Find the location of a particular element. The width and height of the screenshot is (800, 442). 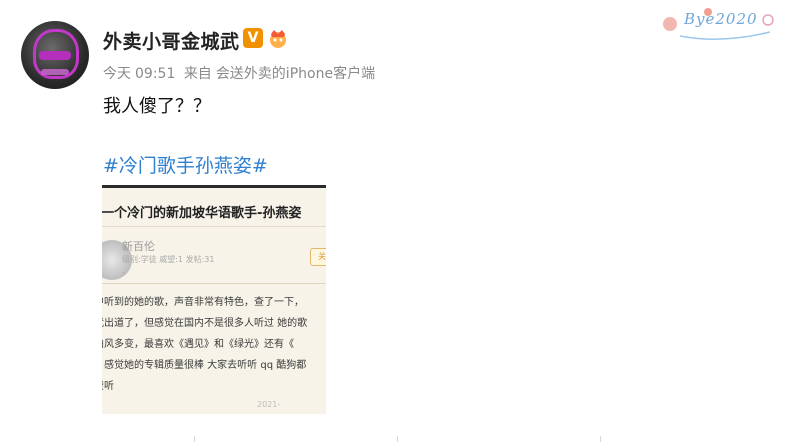

username: 外卖小哥金城武 is located at coordinates (171, 40).